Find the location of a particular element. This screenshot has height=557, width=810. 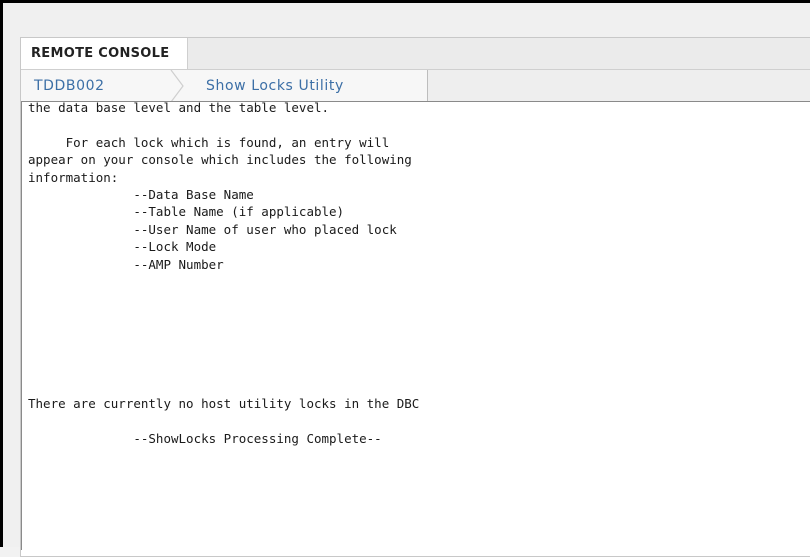

console-line: --Lock Mode is located at coordinates (122, 247).